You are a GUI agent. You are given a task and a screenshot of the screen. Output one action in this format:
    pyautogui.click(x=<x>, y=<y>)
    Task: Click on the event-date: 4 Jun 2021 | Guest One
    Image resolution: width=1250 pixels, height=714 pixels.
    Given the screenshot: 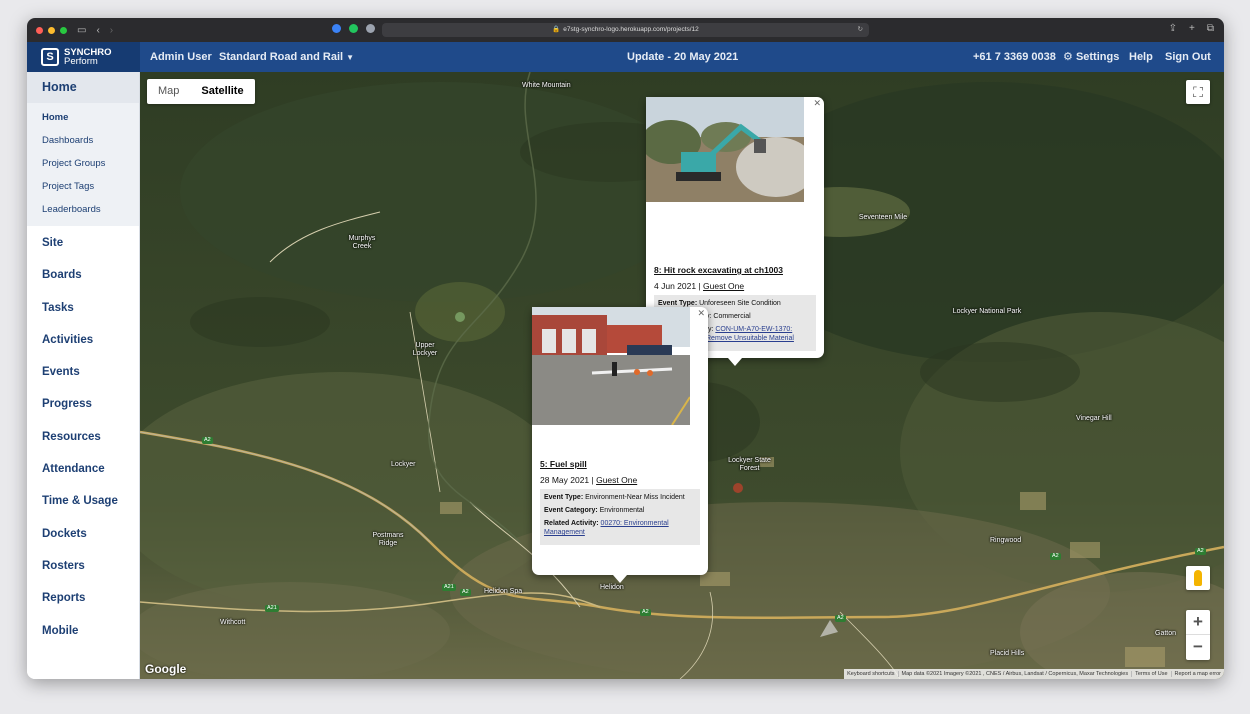 What is the action you would take?
    pyautogui.click(x=699, y=286)
    